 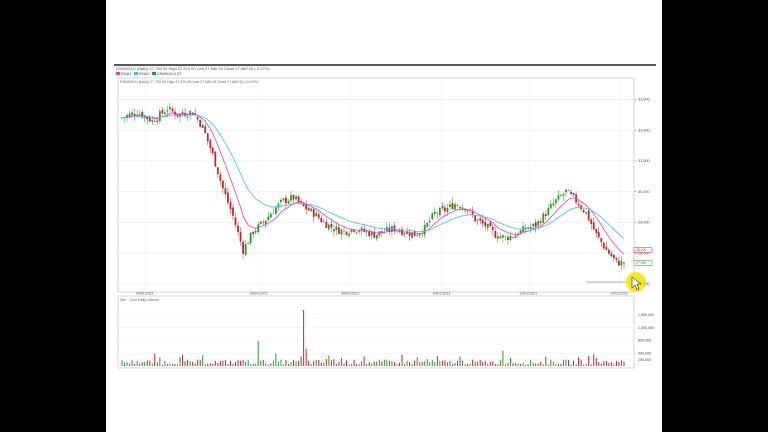 I want to click on volume-tick-label: 400,000, so click(x=644, y=354).